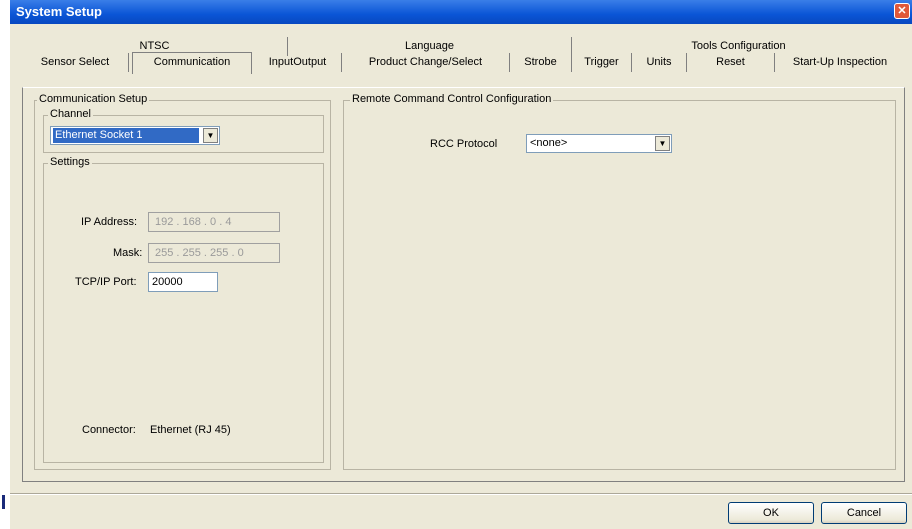  I want to click on group-title: Settings, so click(70, 162).